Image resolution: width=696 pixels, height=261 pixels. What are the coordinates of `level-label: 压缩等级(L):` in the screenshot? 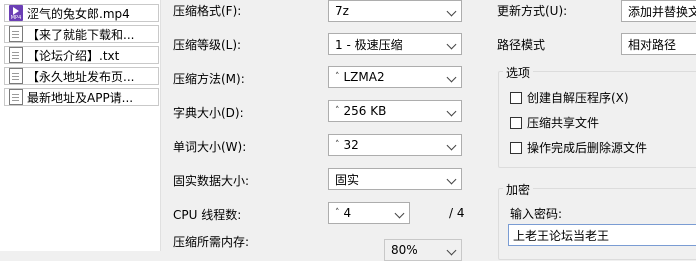 It's located at (207, 45).